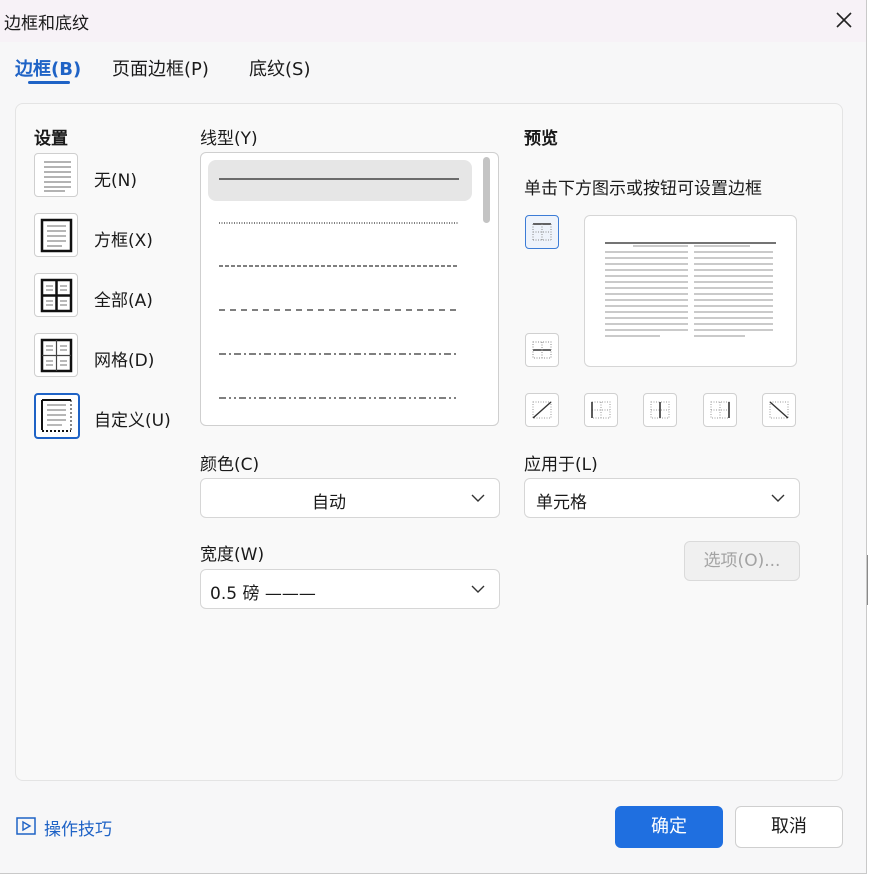 The width and height of the screenshot is (871, 883). Describe the element at coordinates (78, 827) in the screenshot. I see `tips-link: 操作技巧` at that location.